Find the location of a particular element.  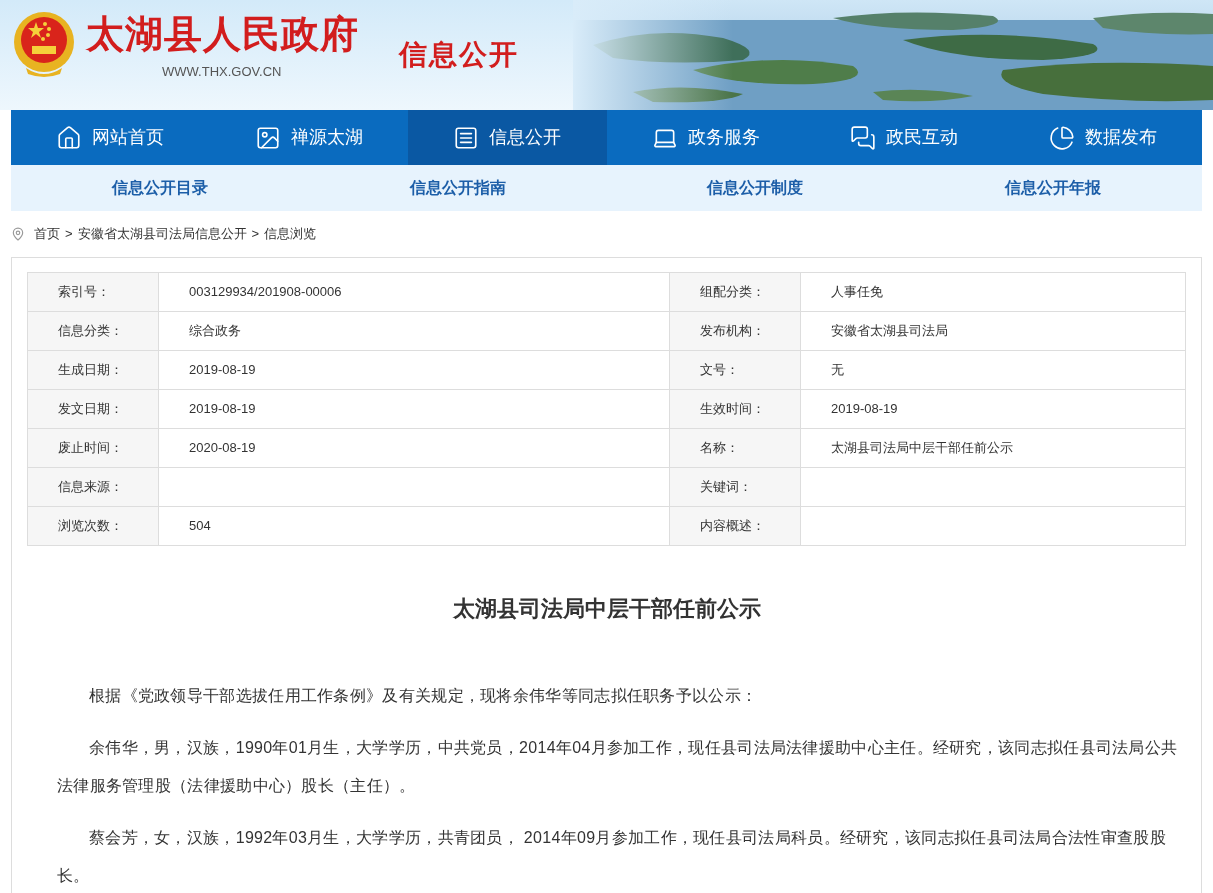

sub-nav-link: 信息公开指南 is located at coordinates (457, 188).